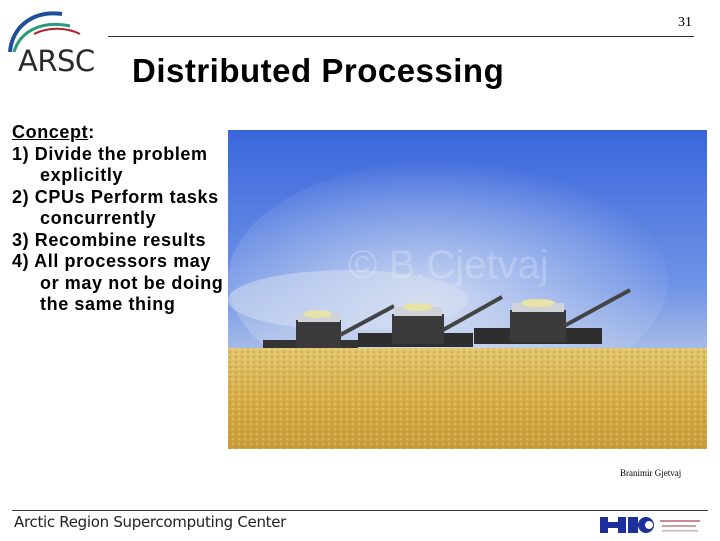  I want to click on hpc-logo-icon, so click(650, 525).